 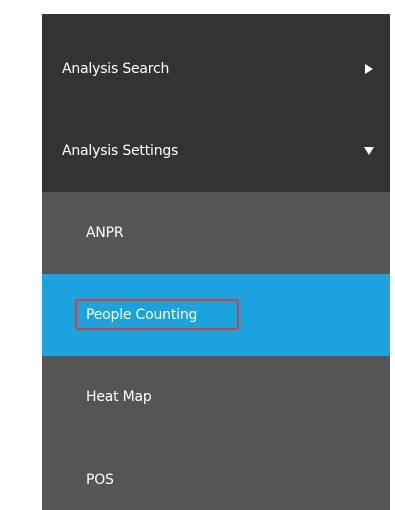 What do you see at coordinates (120, 151) in the screenshot?
I see `menu-item-label: Analysis Settings` at bounding box center [120, 151].